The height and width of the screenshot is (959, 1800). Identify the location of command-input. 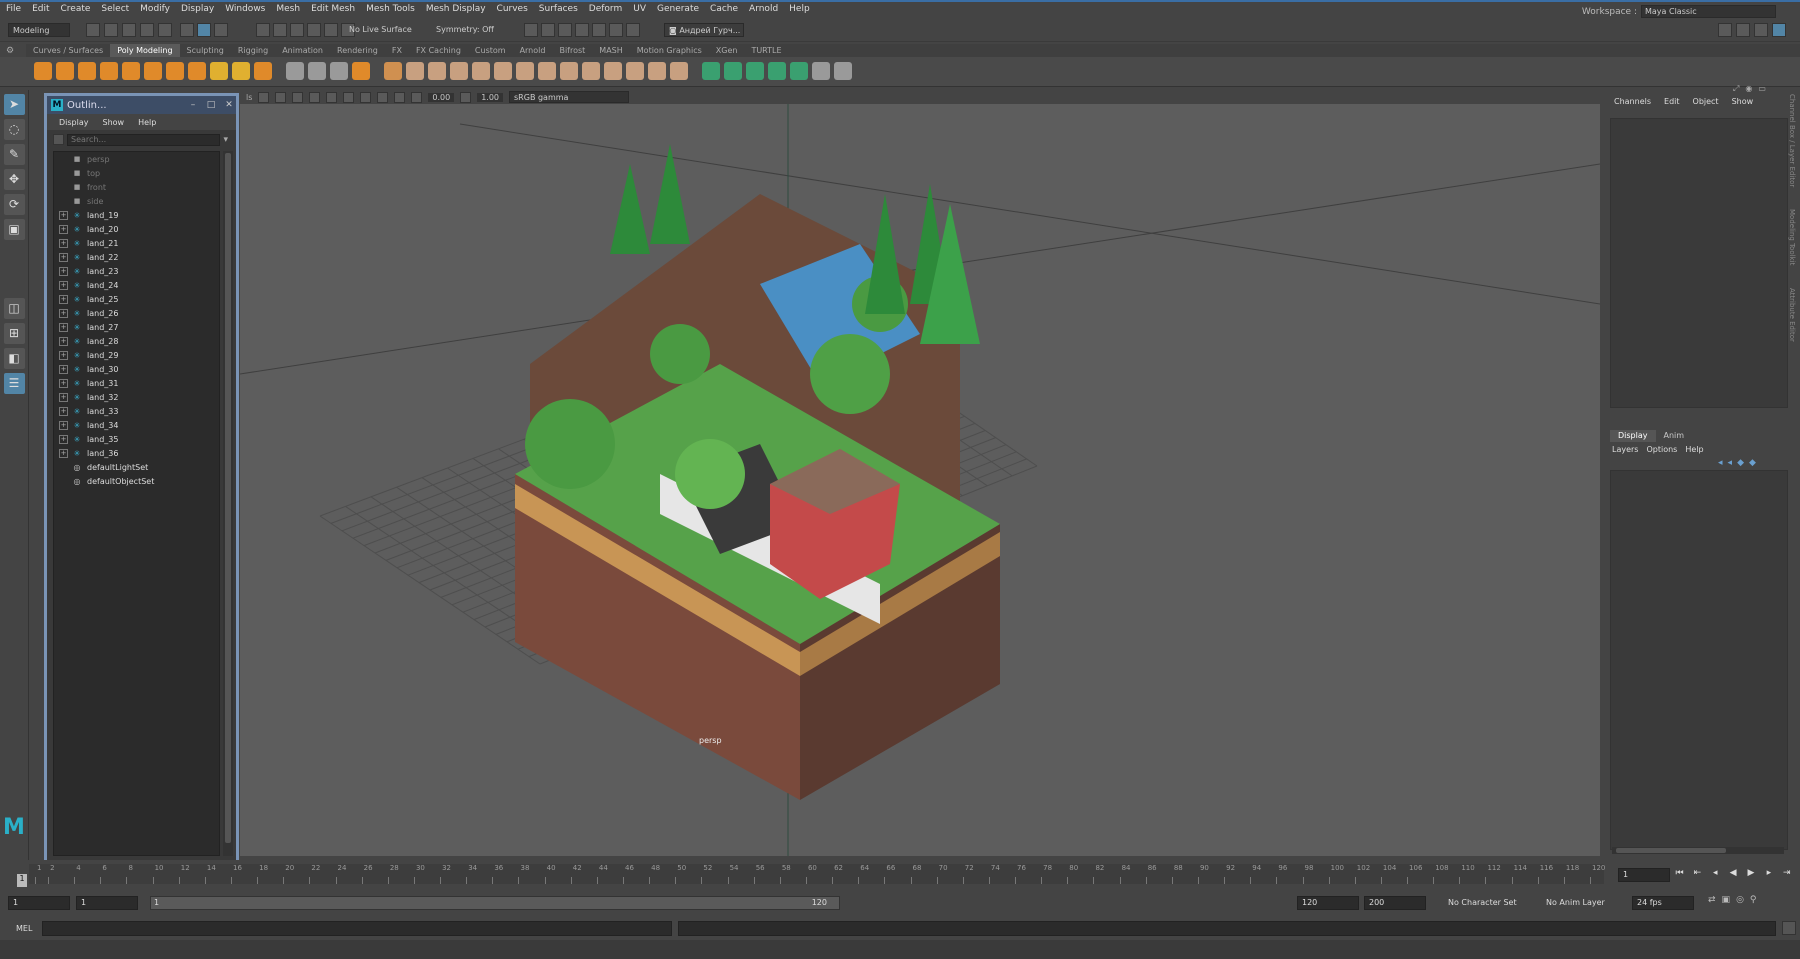
(357, 928).